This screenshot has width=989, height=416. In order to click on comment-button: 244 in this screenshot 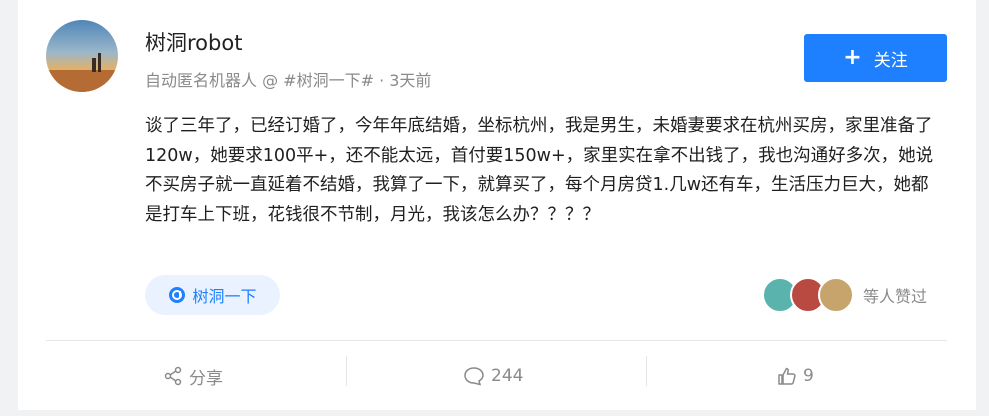, I will do `click(493, 376)`.